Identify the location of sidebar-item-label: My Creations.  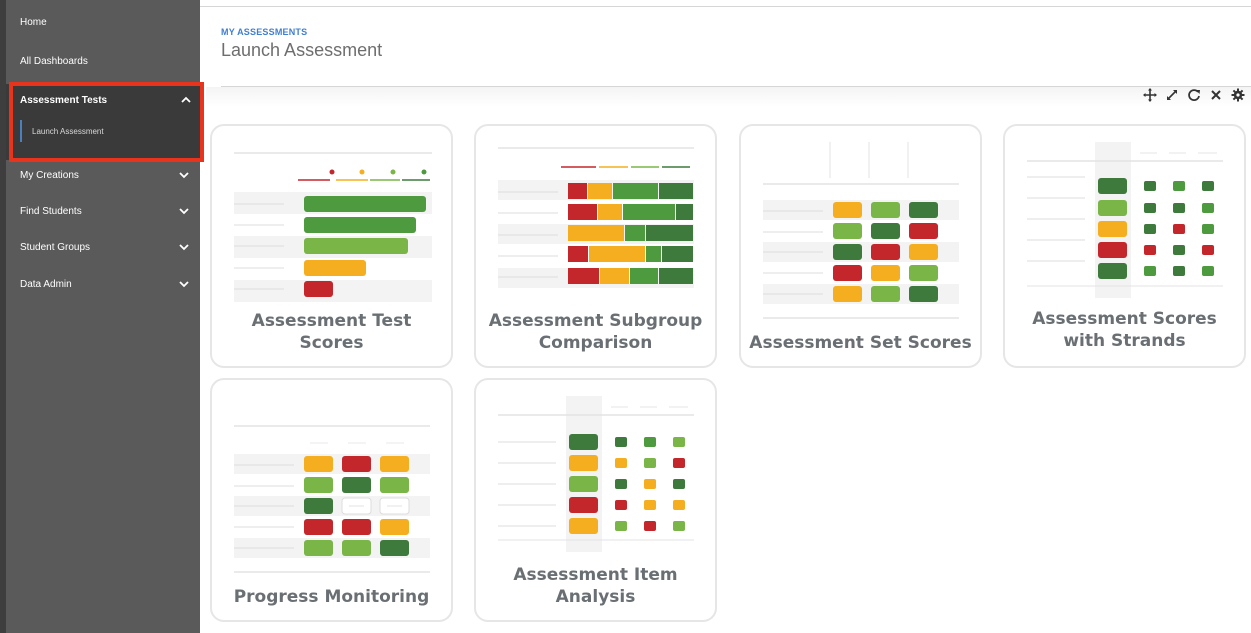
(49, 175).